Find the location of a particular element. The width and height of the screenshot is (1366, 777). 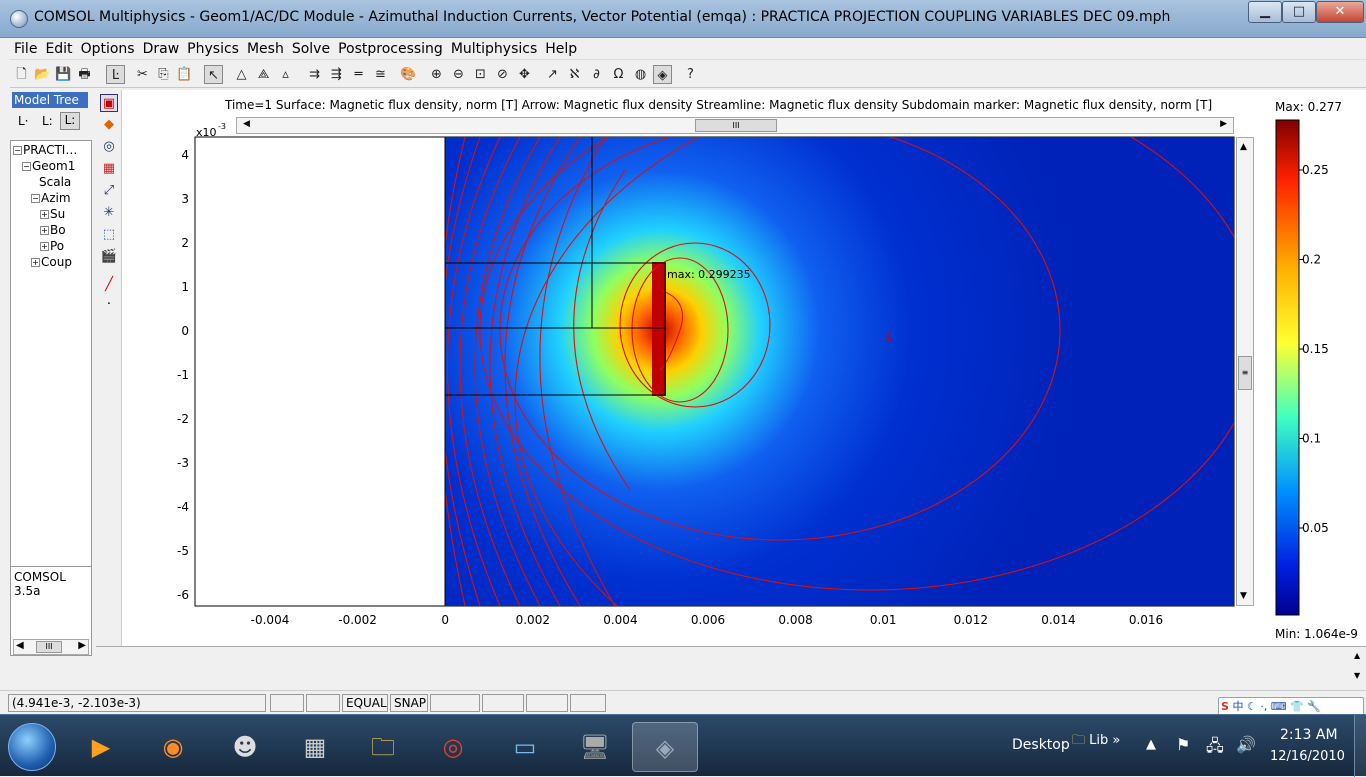

x-tick-label: -0.004 is located at coordinates (270, 620).